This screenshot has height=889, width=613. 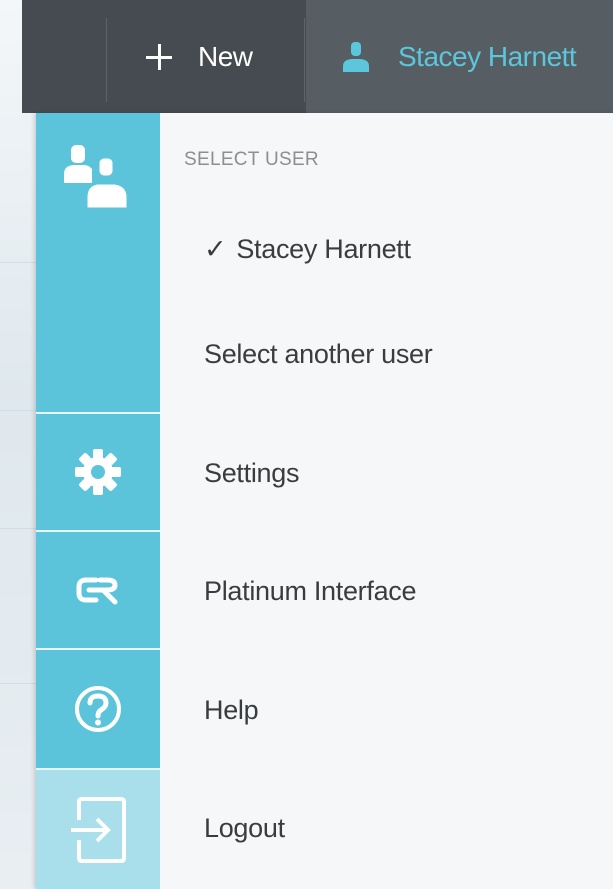 What do you see at coordinates (225, 56) in the screenshot?
I see `new-button-label: New` at bounding box center [225, 56].